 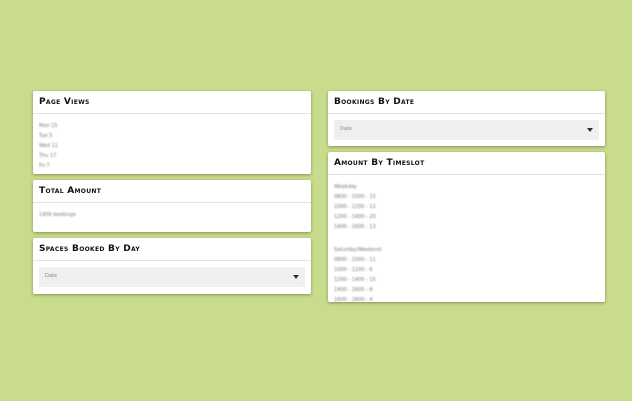 I want to click on spaces-booked-body: Date, so click(x=172, y=280).